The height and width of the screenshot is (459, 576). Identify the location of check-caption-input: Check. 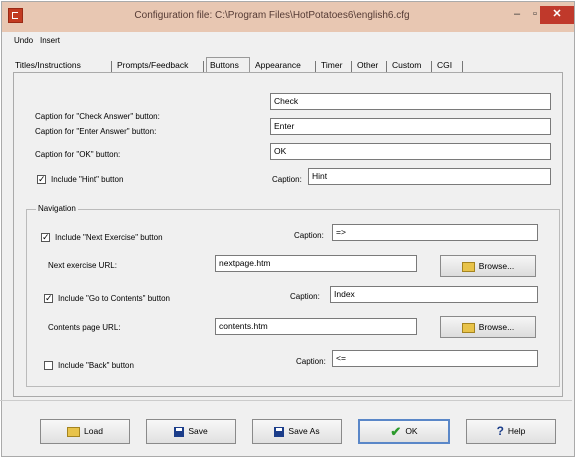
(410, 101).